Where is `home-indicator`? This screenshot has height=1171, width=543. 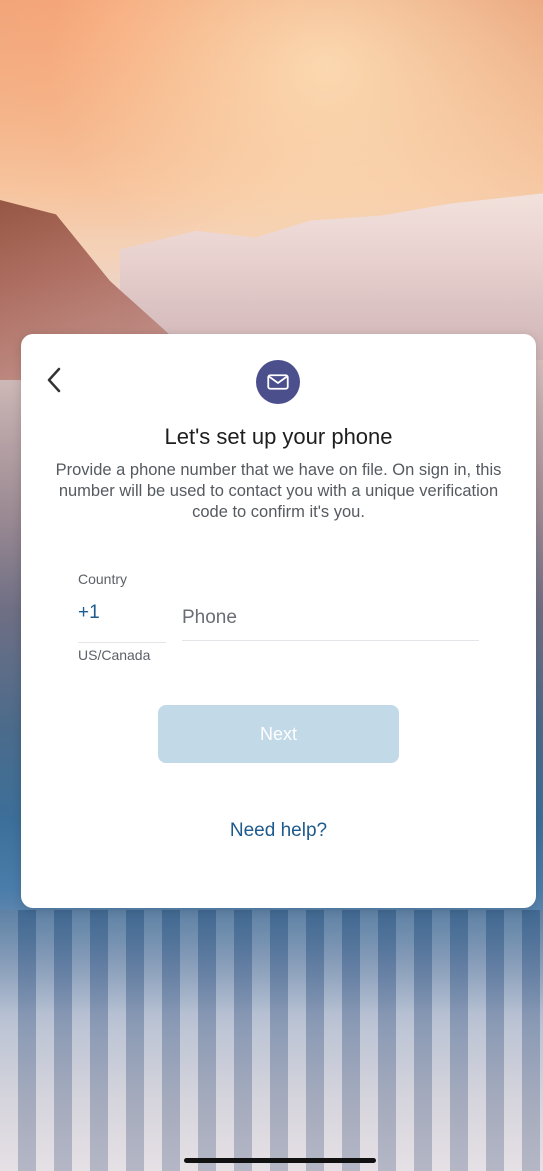
home-indicator is located at coordinates (280, 1160).